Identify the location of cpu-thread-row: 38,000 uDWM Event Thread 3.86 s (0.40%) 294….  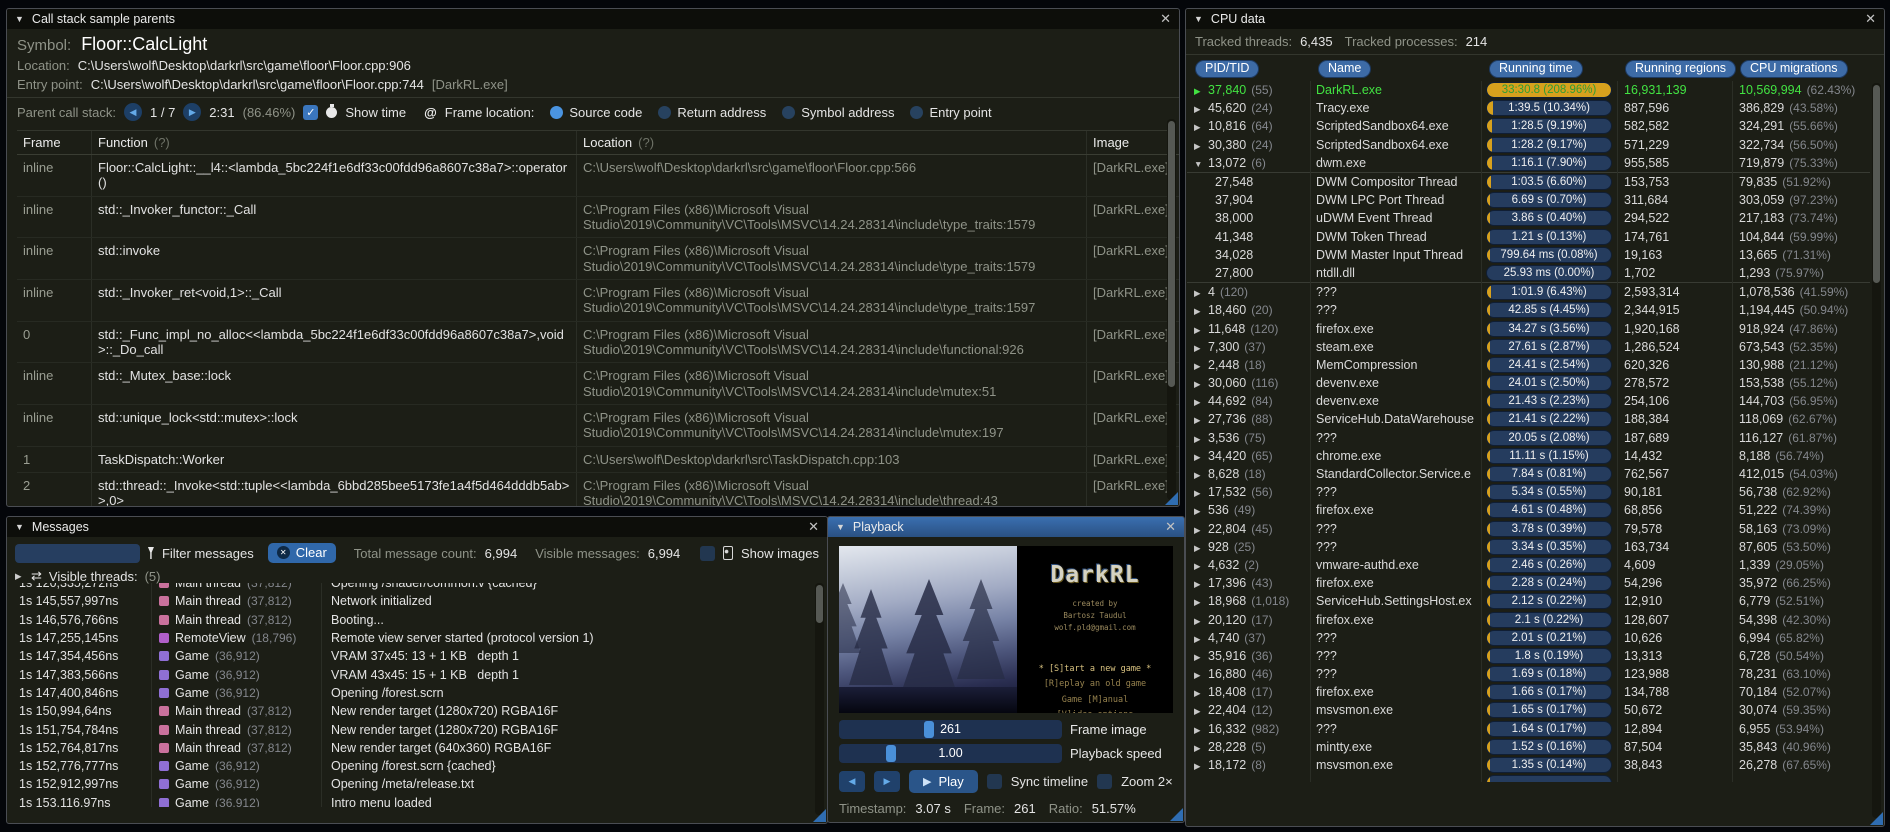
(1528, 218).